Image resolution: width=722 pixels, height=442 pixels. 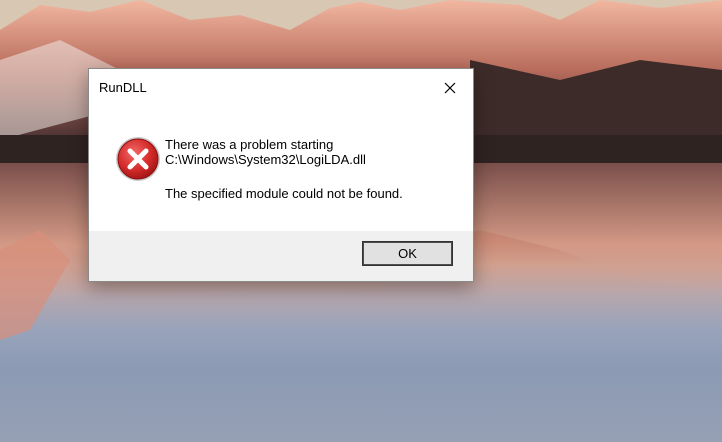 I want to click on ok-button: OK, so click(x=407, y=253).